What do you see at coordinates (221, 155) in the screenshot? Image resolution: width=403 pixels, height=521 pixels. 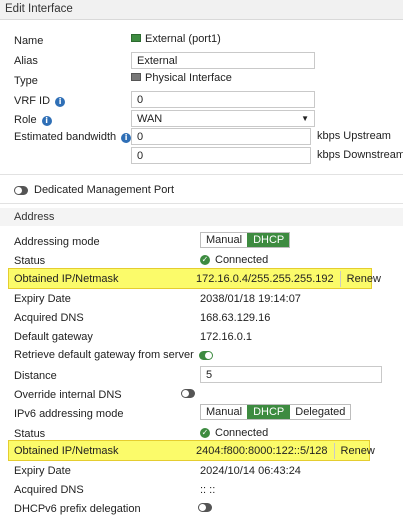 I see `bw-downstream-input` at bounding box center [221, 155].